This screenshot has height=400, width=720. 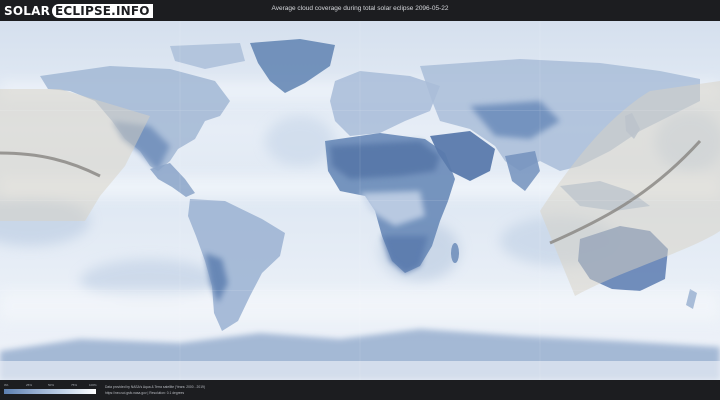 What do you see at coordinates (93, 385) in the screenshot?
I see `legend-tick-100: 100%` at bounding box center [93, 385].